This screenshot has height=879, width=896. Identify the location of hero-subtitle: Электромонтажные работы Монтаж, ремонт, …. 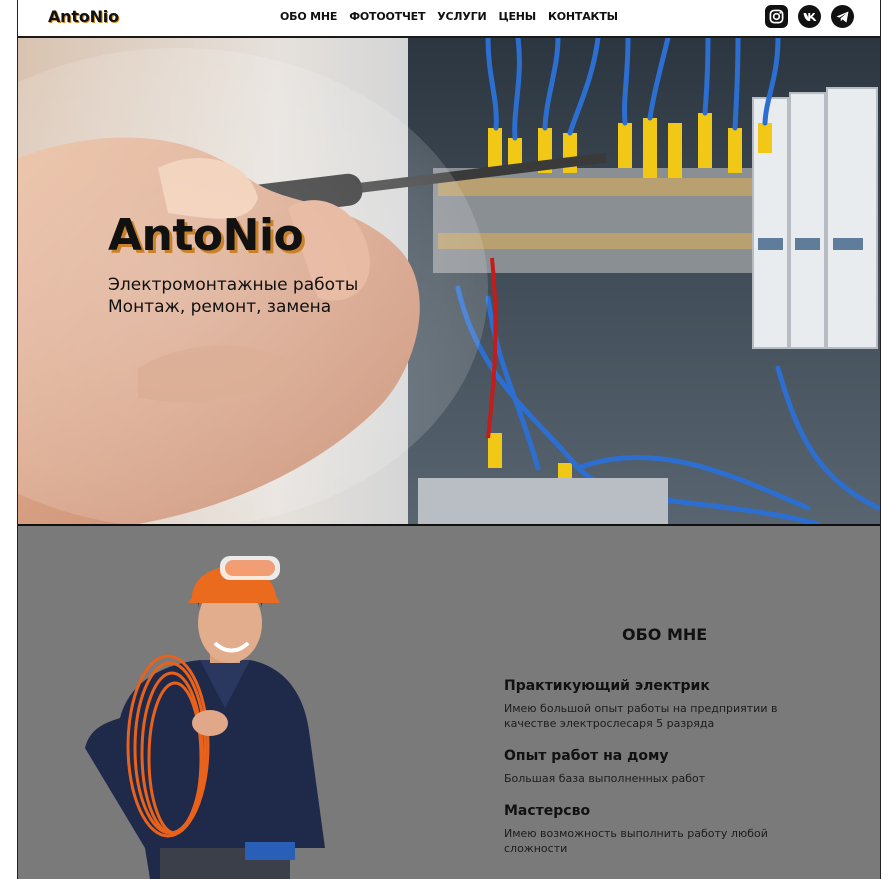
(233, 296).